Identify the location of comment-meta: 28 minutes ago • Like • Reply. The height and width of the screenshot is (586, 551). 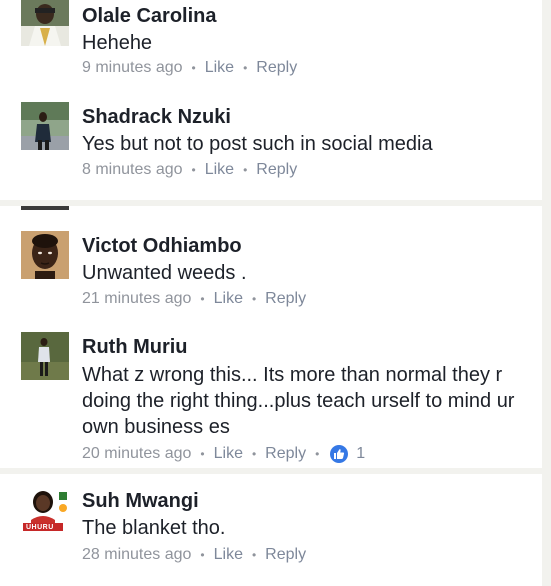
(194, 555).